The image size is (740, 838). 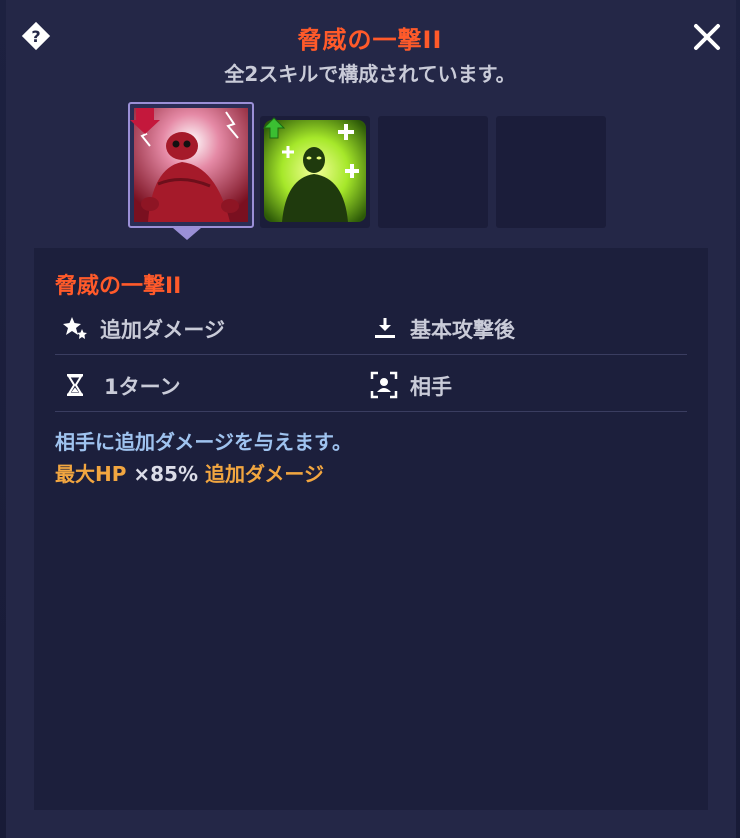 I want to click on skill-type-text: 追加ダメージ, so click(x=162, y=330).